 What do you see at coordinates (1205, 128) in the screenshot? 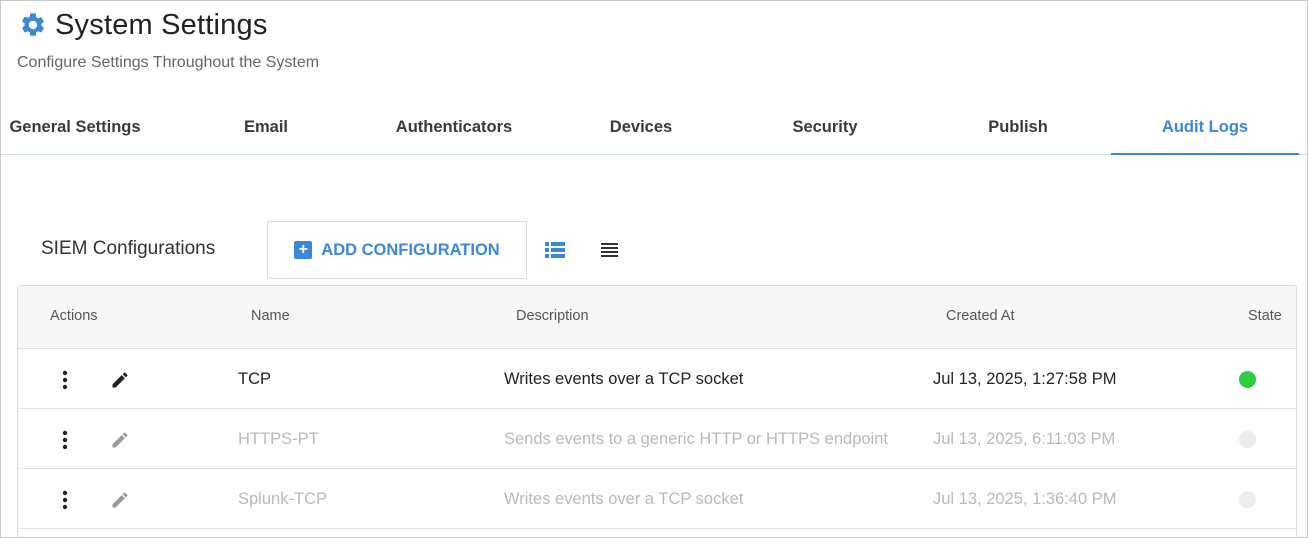
I see `tab-audit-logs: Audit Logs` at bounding box center [1205, 128].